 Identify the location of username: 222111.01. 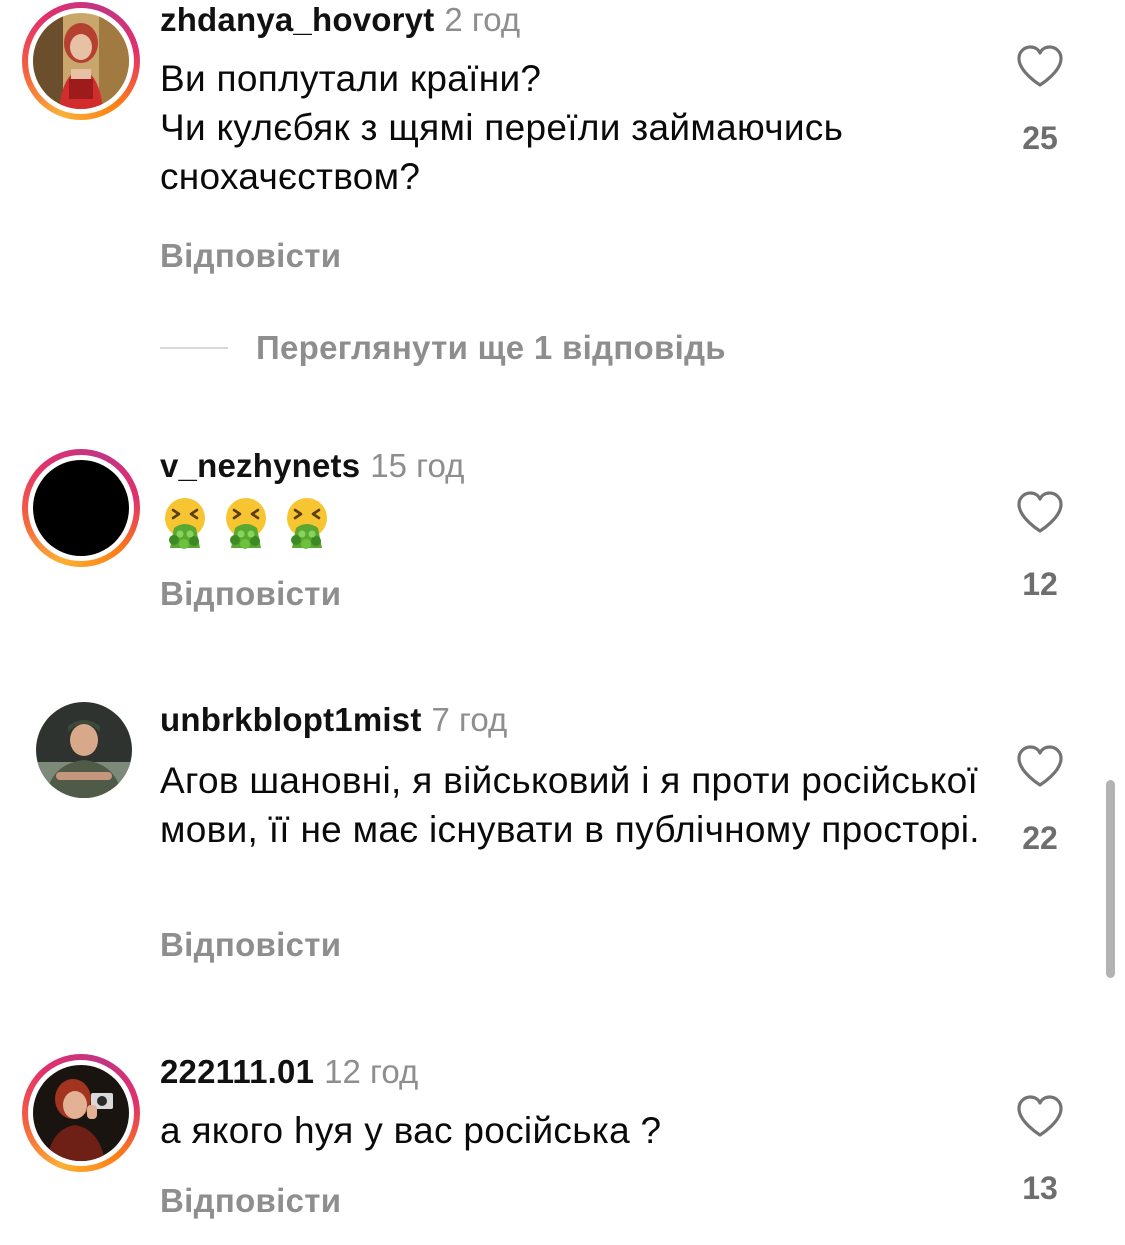
(237, 1071).